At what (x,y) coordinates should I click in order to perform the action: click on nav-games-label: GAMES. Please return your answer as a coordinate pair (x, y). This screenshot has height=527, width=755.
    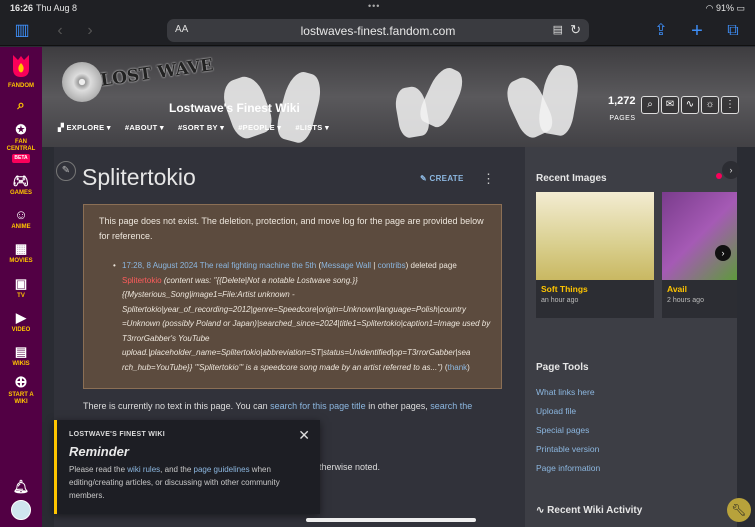
    Looking at the image, I should click on (20, 193).